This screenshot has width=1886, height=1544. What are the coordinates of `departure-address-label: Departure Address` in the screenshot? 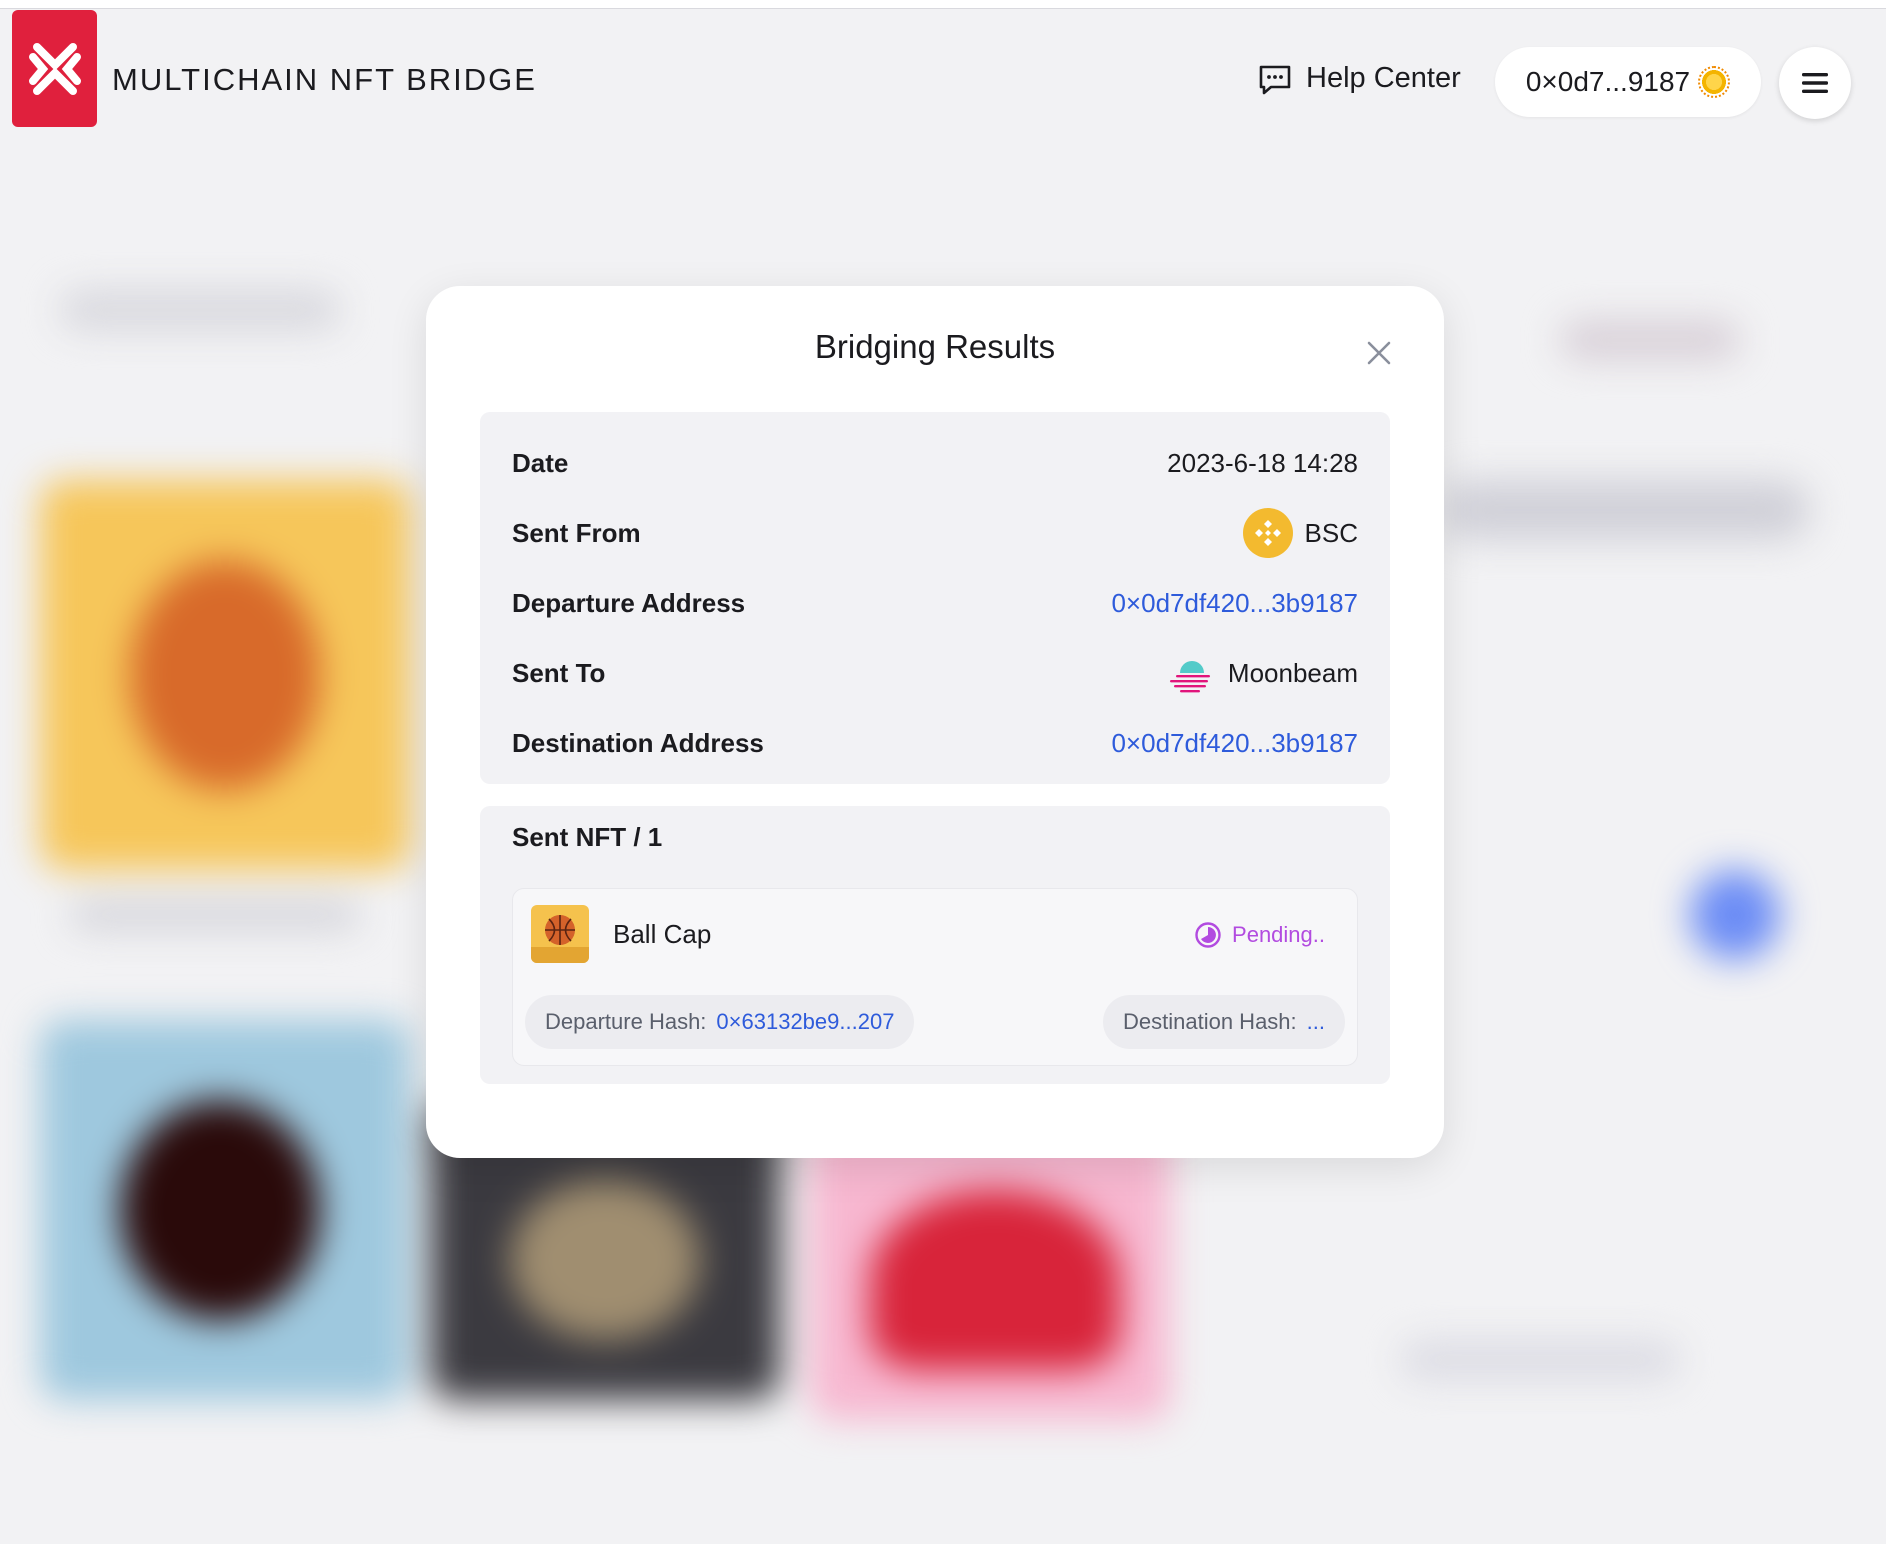 It's located at (629, 602).